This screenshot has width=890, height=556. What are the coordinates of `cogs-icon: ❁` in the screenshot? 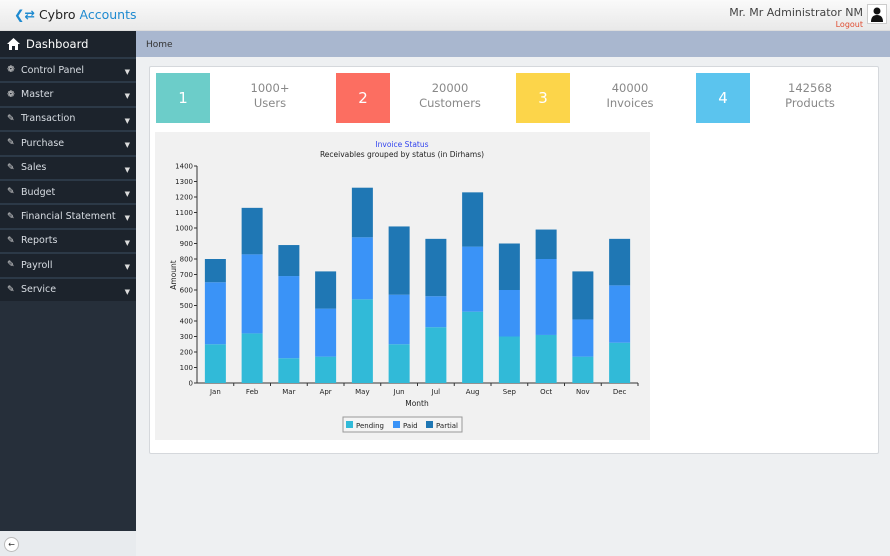 It's located at (11, 70).